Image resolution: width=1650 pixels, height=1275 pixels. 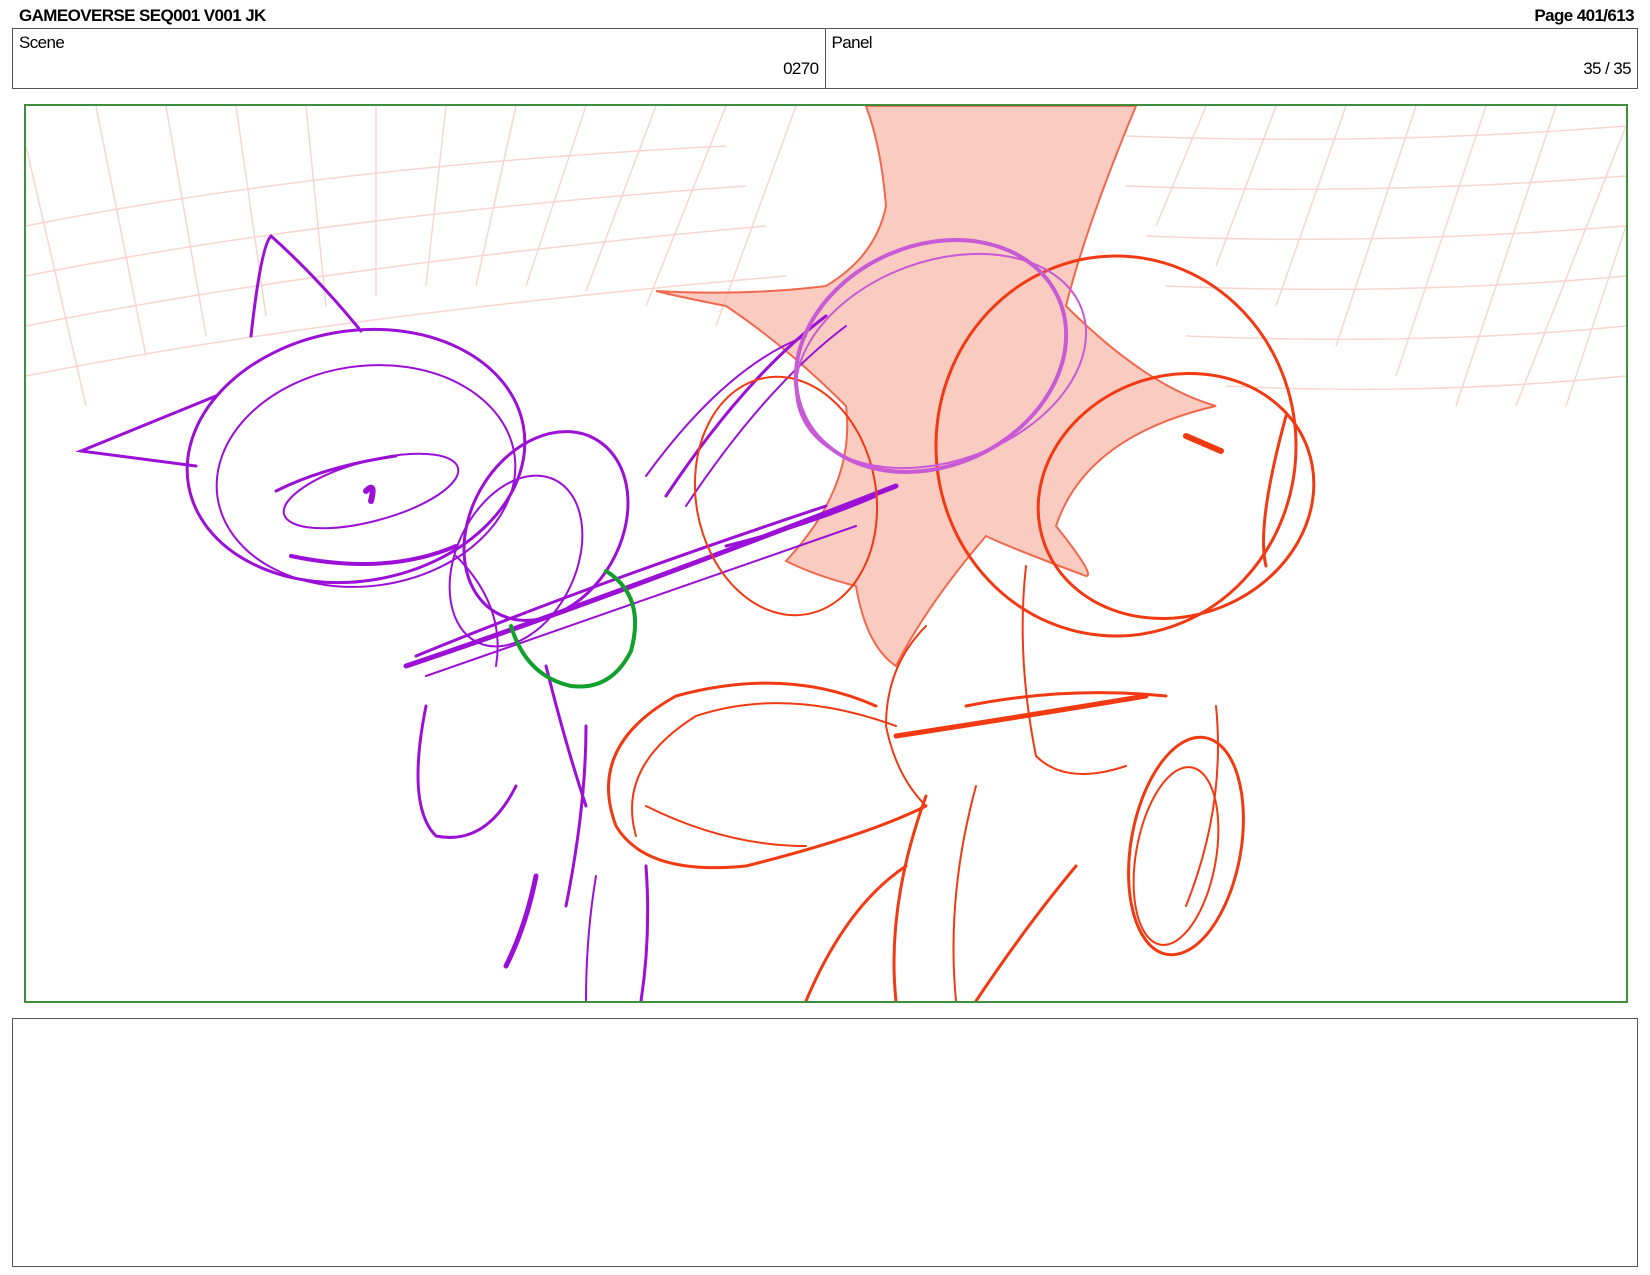 What do you see at coordinates (1231, 58) in the screenshot?
I see `panel-cell: Panel 35 / 35` at bounding box center [1231, 58].